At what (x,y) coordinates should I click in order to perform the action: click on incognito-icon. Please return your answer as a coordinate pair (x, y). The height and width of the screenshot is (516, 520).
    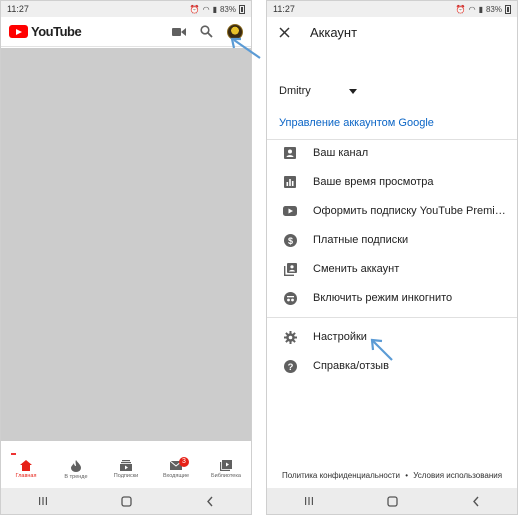
    Looking at the image, I should click on (290, 298).